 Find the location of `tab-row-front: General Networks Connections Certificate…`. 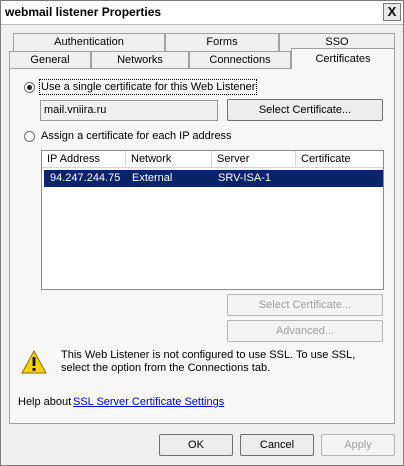

tab-row-front: General Networks Connections Certificate… is located at coordinates (202, 58).